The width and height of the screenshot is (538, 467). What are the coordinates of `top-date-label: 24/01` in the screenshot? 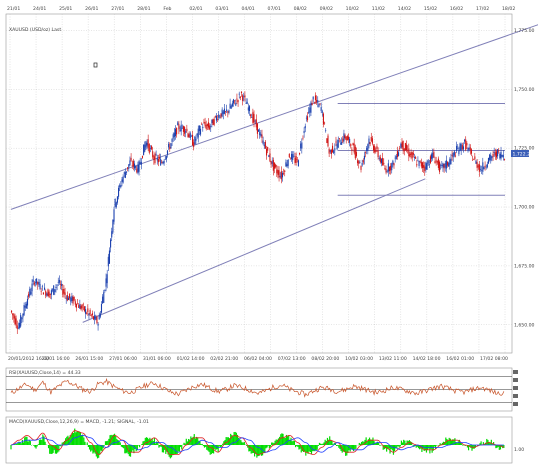 It's located at (39, 9).